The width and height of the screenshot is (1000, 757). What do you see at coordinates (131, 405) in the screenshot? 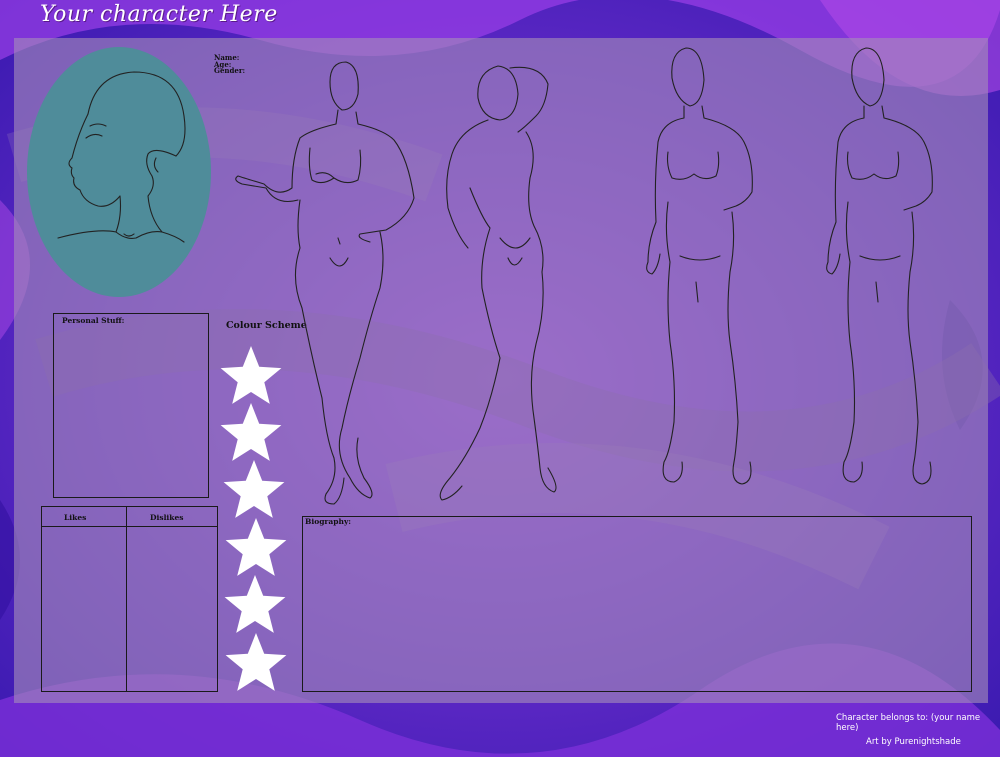
I see `personal-stuff-box: Personal Stuff:` at bounding box center [131, 405].